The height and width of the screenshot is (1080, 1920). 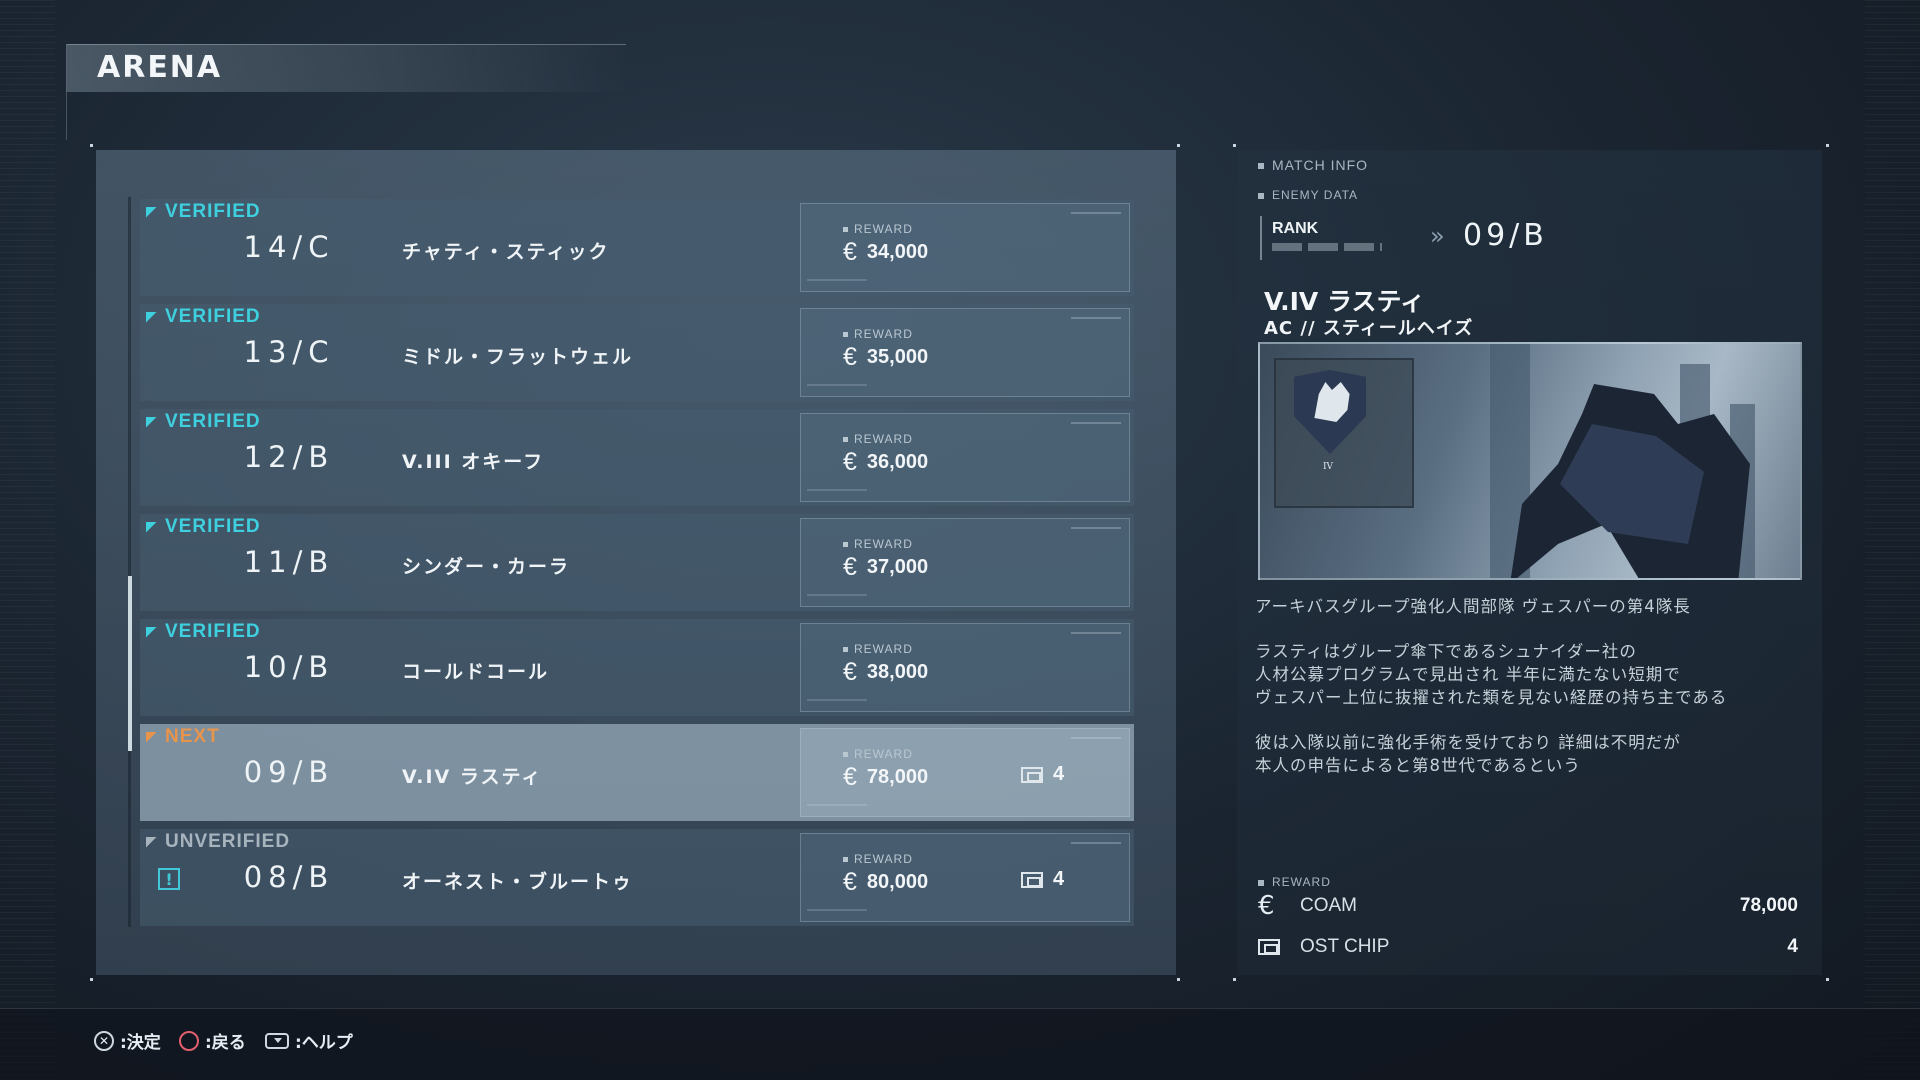 What do you see at coordinates (289, 352) in the screenshot?
I see `match-rank: 13/C` at bounding box center [289, 352].